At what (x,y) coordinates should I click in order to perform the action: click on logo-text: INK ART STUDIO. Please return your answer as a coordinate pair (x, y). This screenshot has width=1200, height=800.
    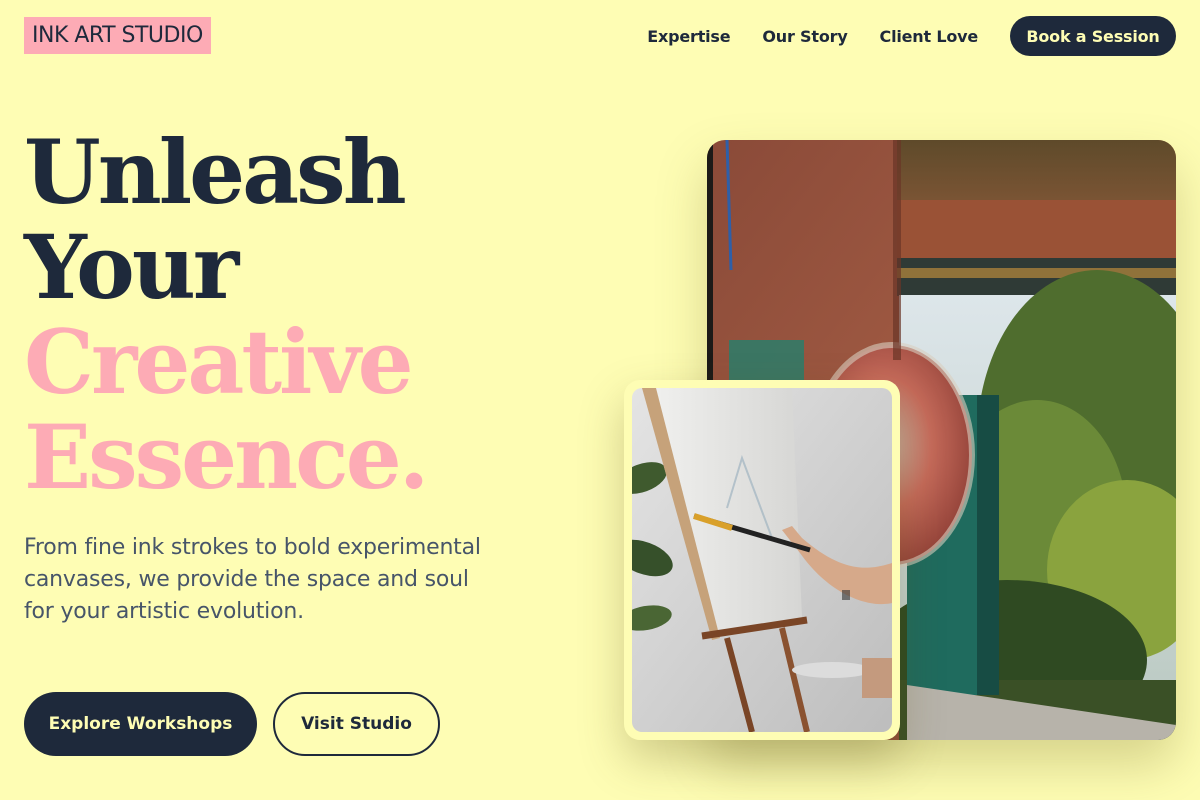
    Looking at the image, I should click on (117, 35).